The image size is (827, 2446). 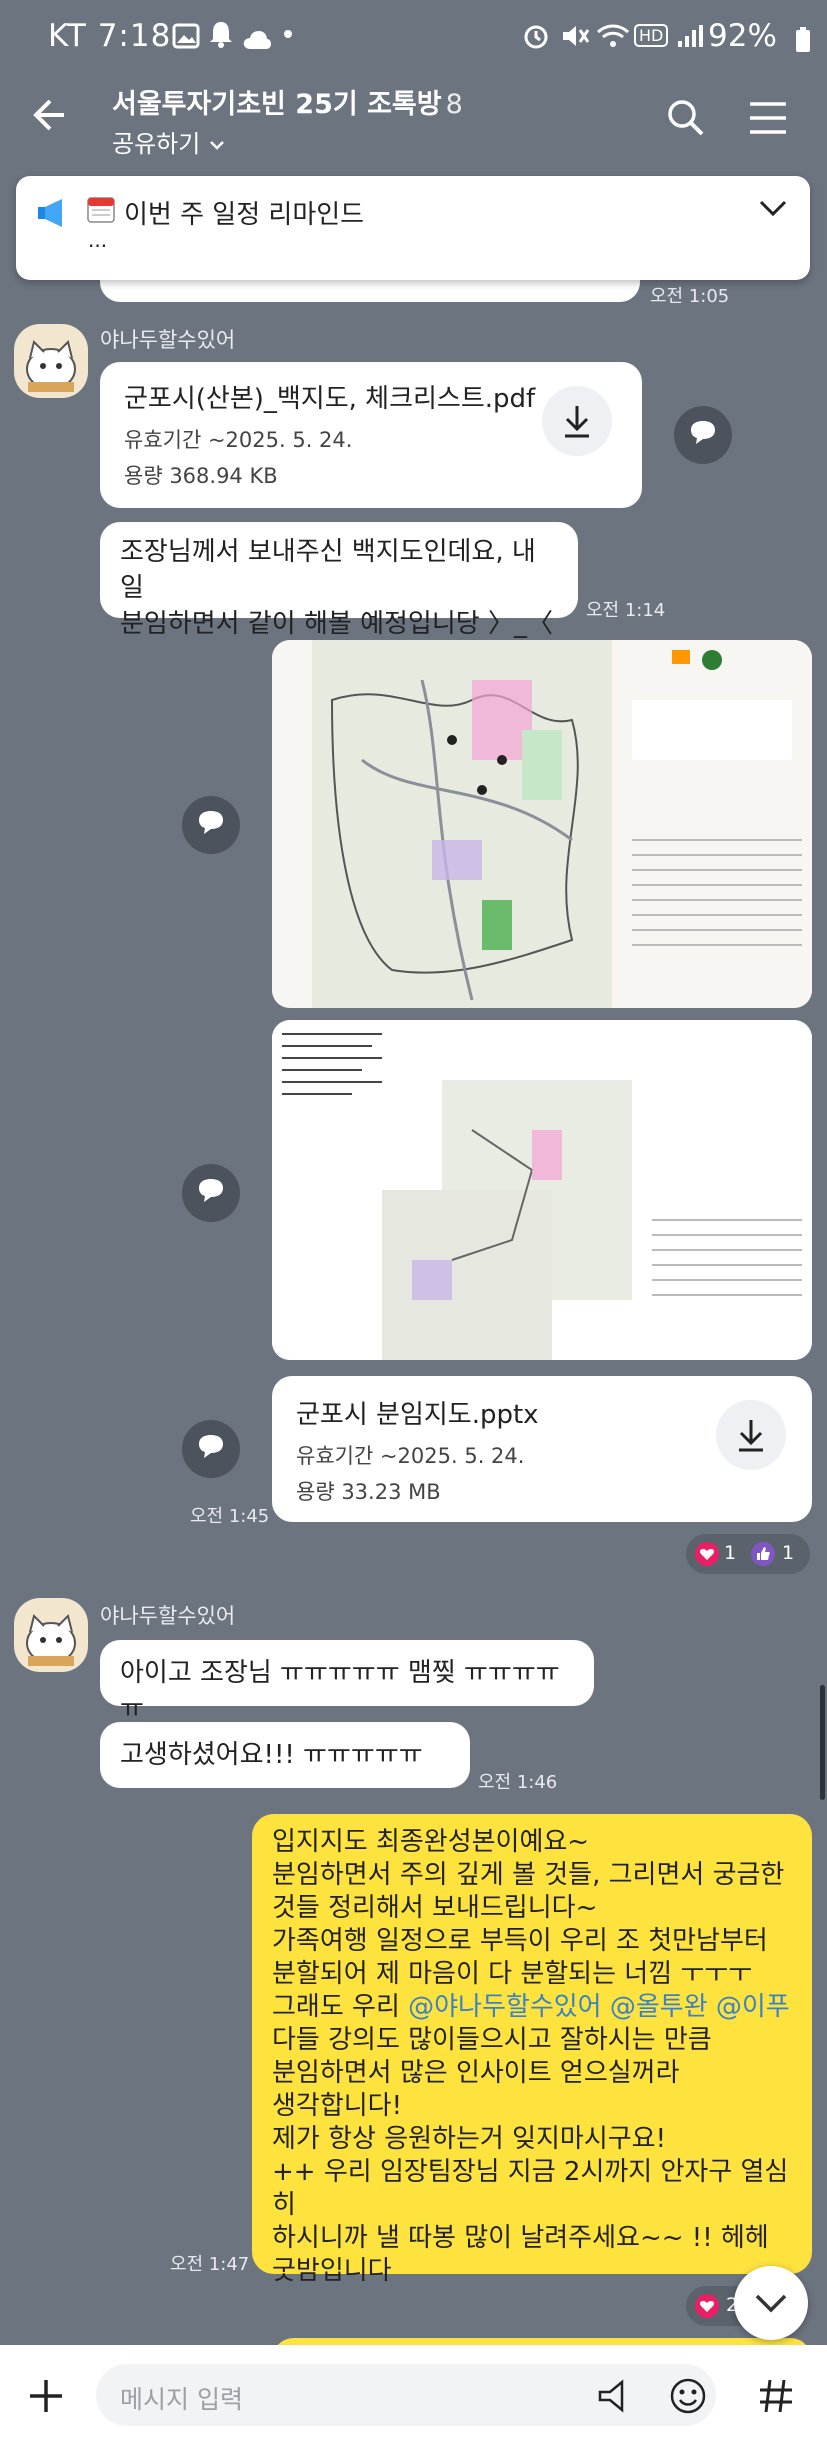 I want to click on wifi-icon, so click(x=613, y=40).